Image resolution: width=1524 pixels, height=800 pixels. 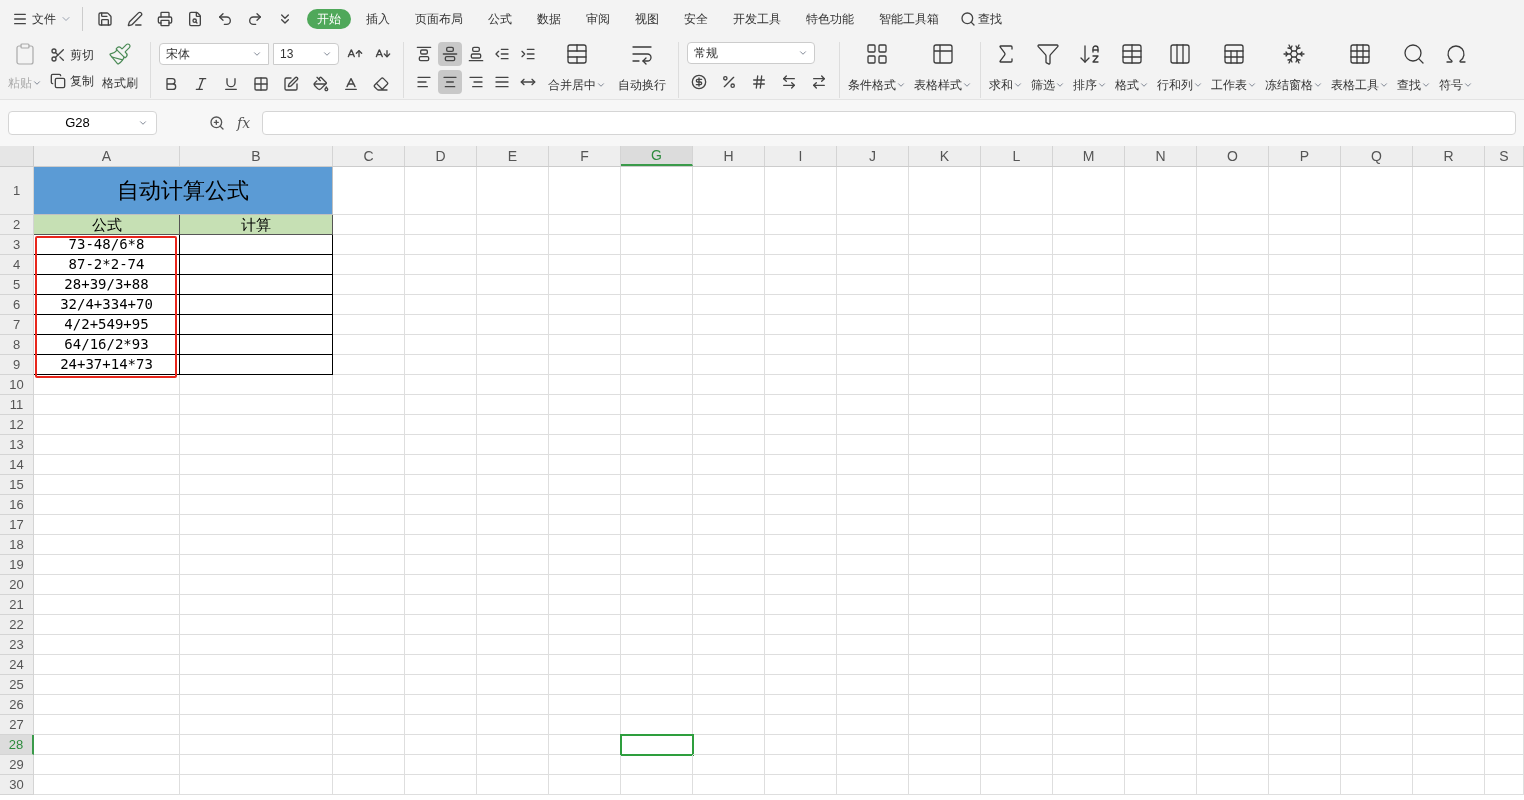 What do you see at coordinates (1504, 156) in the screenshot?
I see `column-header: S` at bounding box center [1504, 156].